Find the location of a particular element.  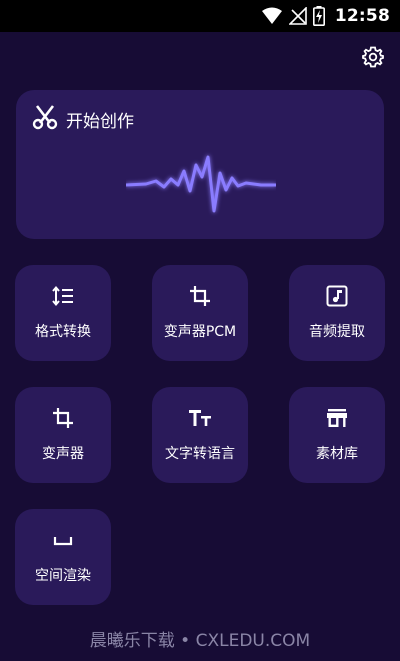

tool-label: 格式转换 is located at coordinates (63, 332).